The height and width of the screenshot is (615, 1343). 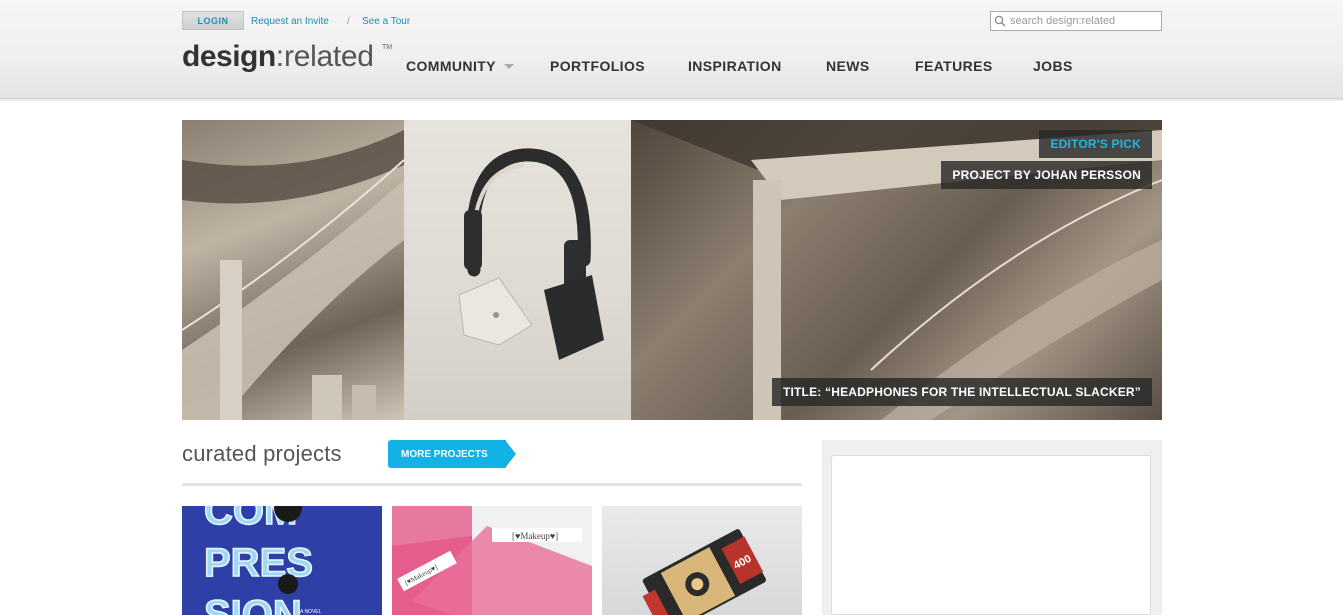 I want to click on logo-colon: :, so click(x=280, y=56).